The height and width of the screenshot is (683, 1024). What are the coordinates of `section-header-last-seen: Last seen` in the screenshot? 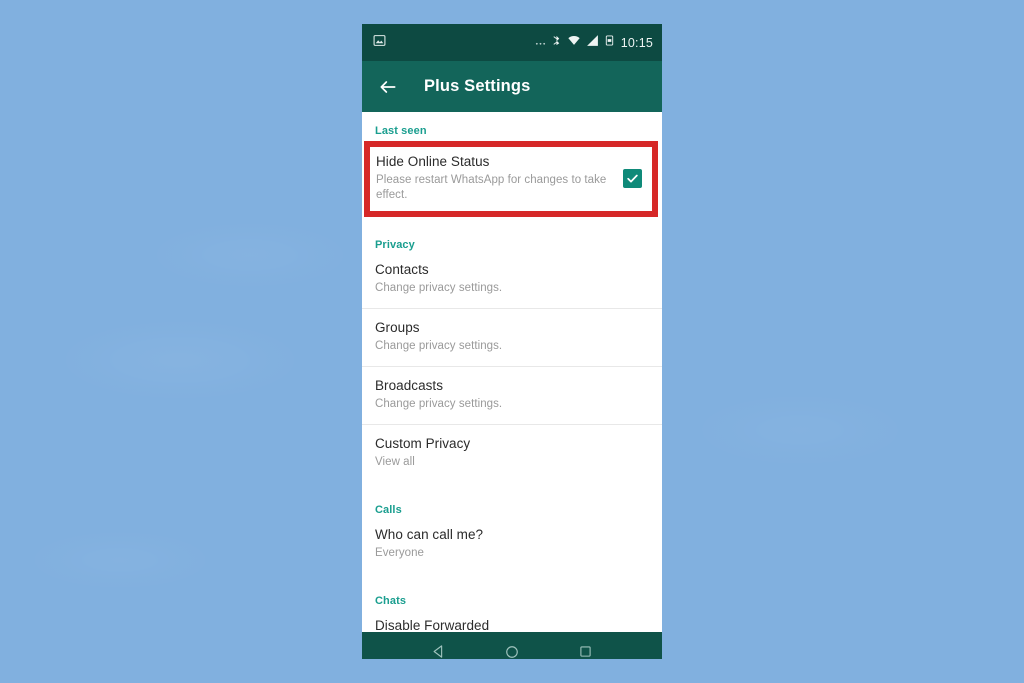 It's located at (401, 131).